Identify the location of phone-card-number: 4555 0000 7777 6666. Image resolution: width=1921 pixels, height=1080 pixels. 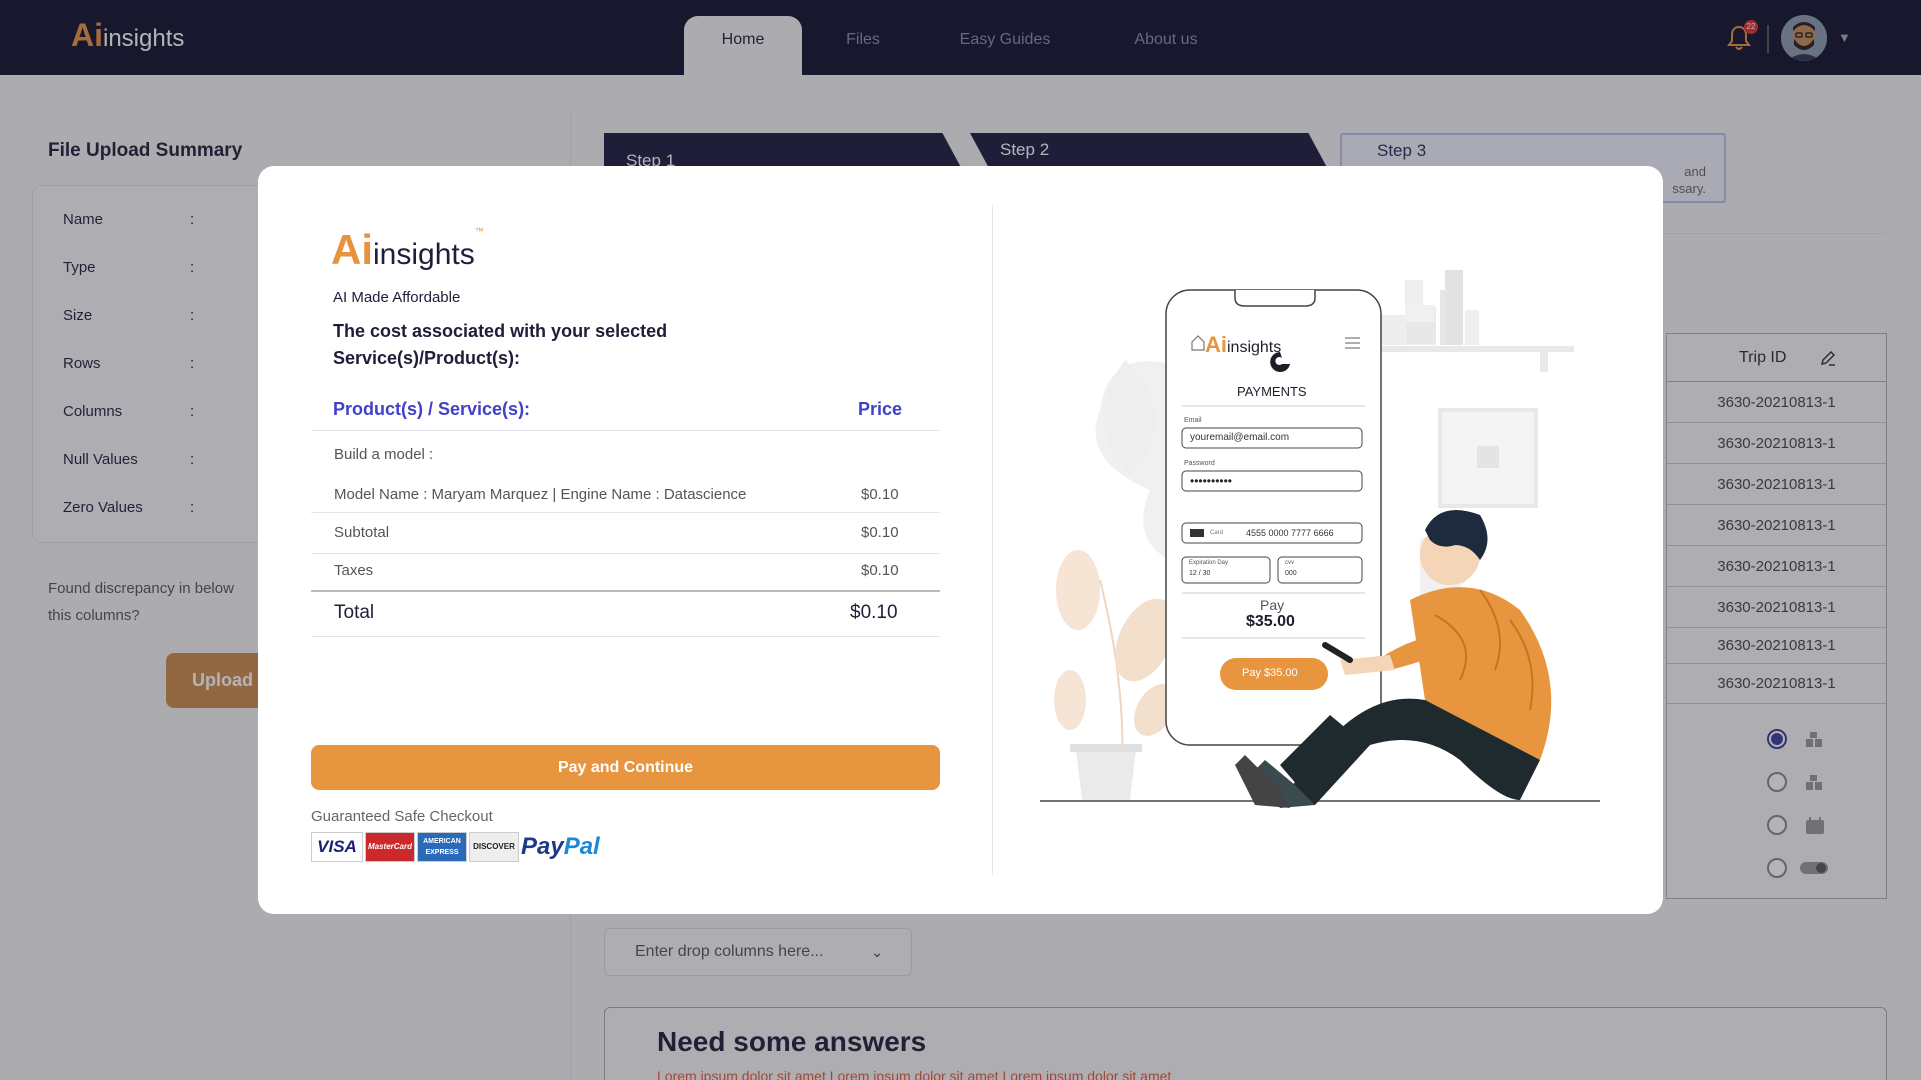
(1290, 533).